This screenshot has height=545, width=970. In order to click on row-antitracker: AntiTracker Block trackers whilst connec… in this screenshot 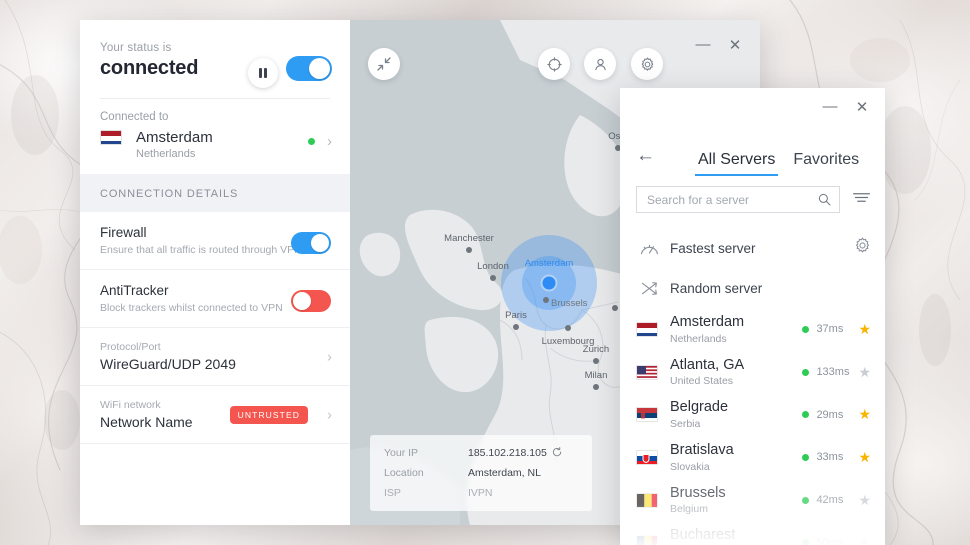, I will do `click(215, 299)`.